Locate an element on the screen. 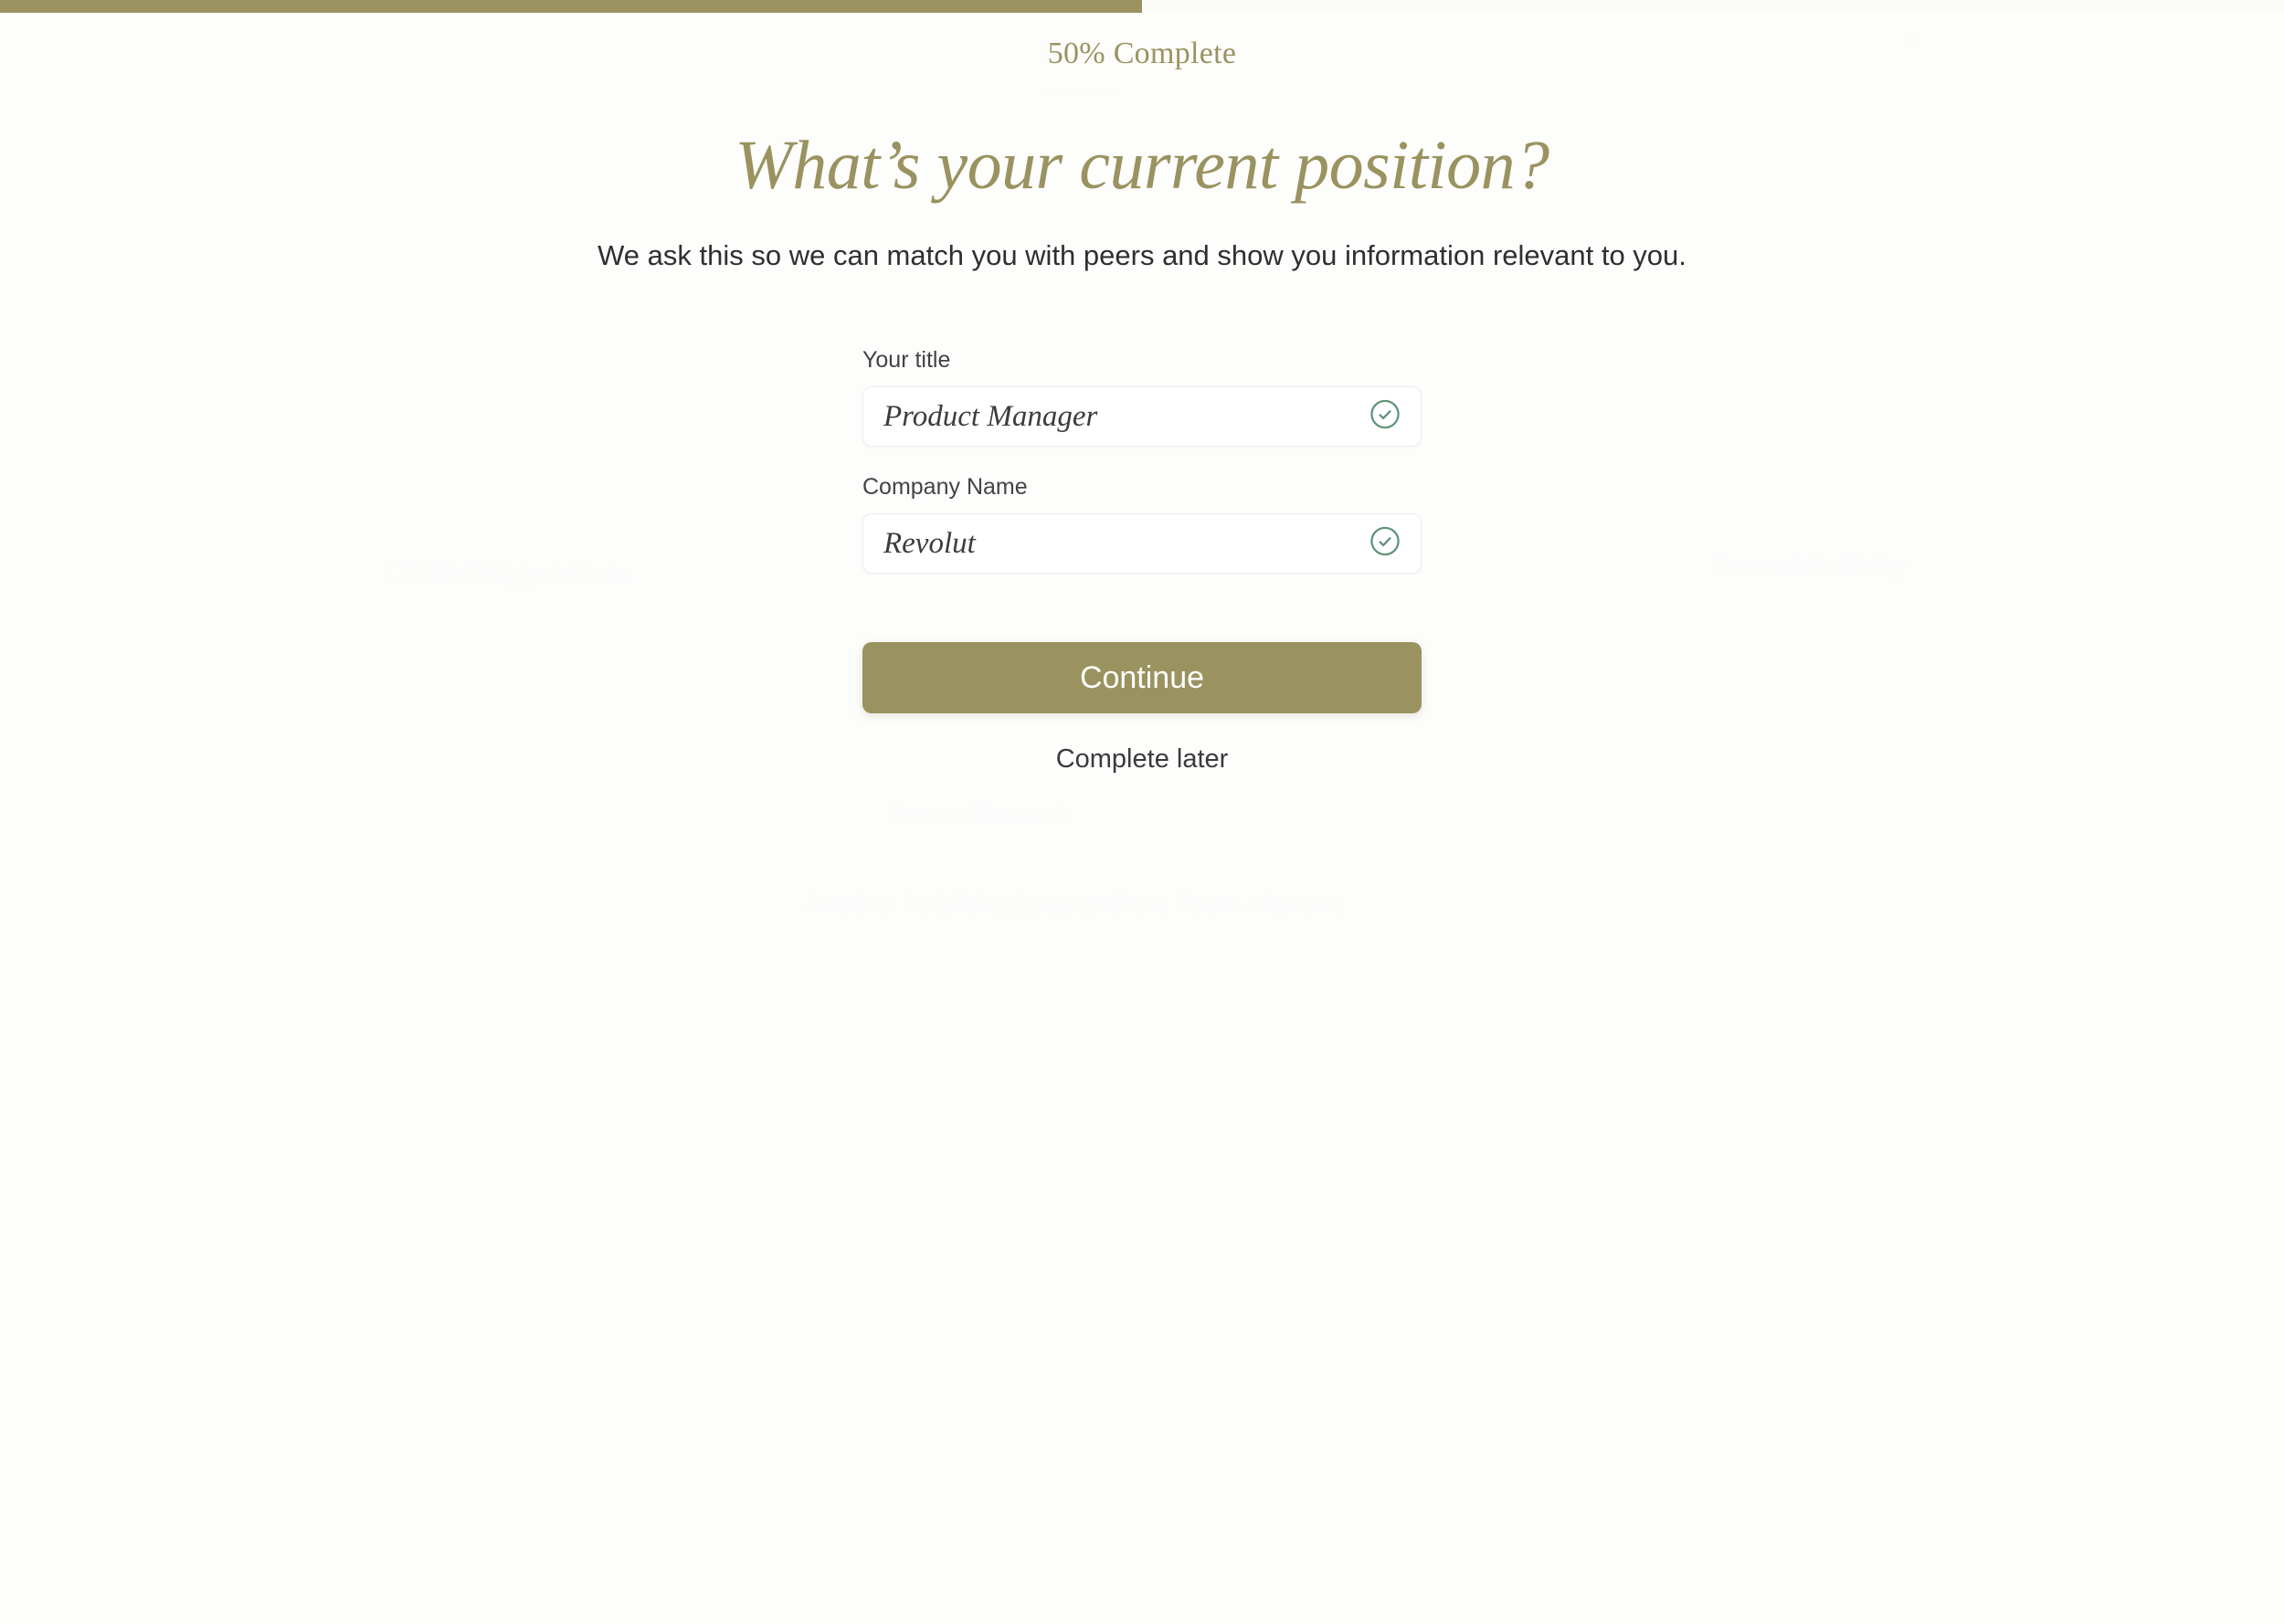 The height and width of the screenshot is (1624, 2284). page-title: What’s your current position? is located at coordinates (1142, 166).